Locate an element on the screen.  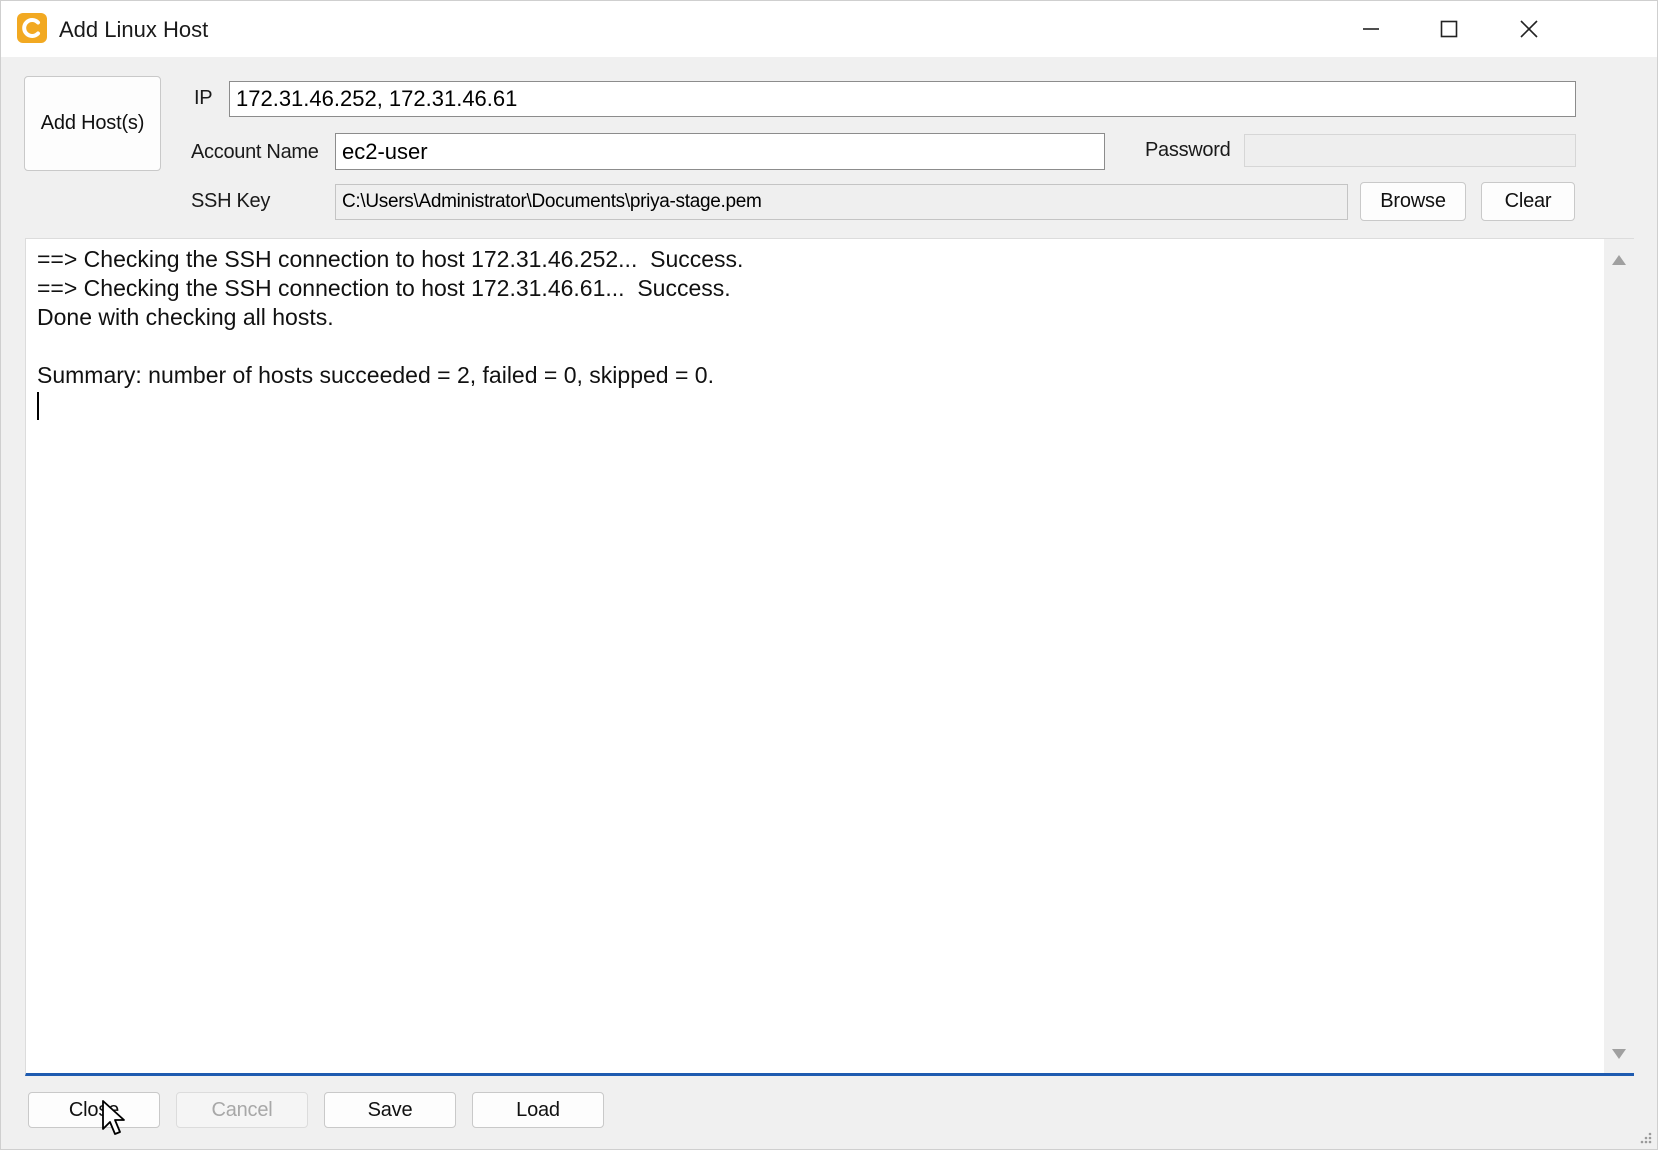
save-button: Save is located at coordinates (390, 1110).